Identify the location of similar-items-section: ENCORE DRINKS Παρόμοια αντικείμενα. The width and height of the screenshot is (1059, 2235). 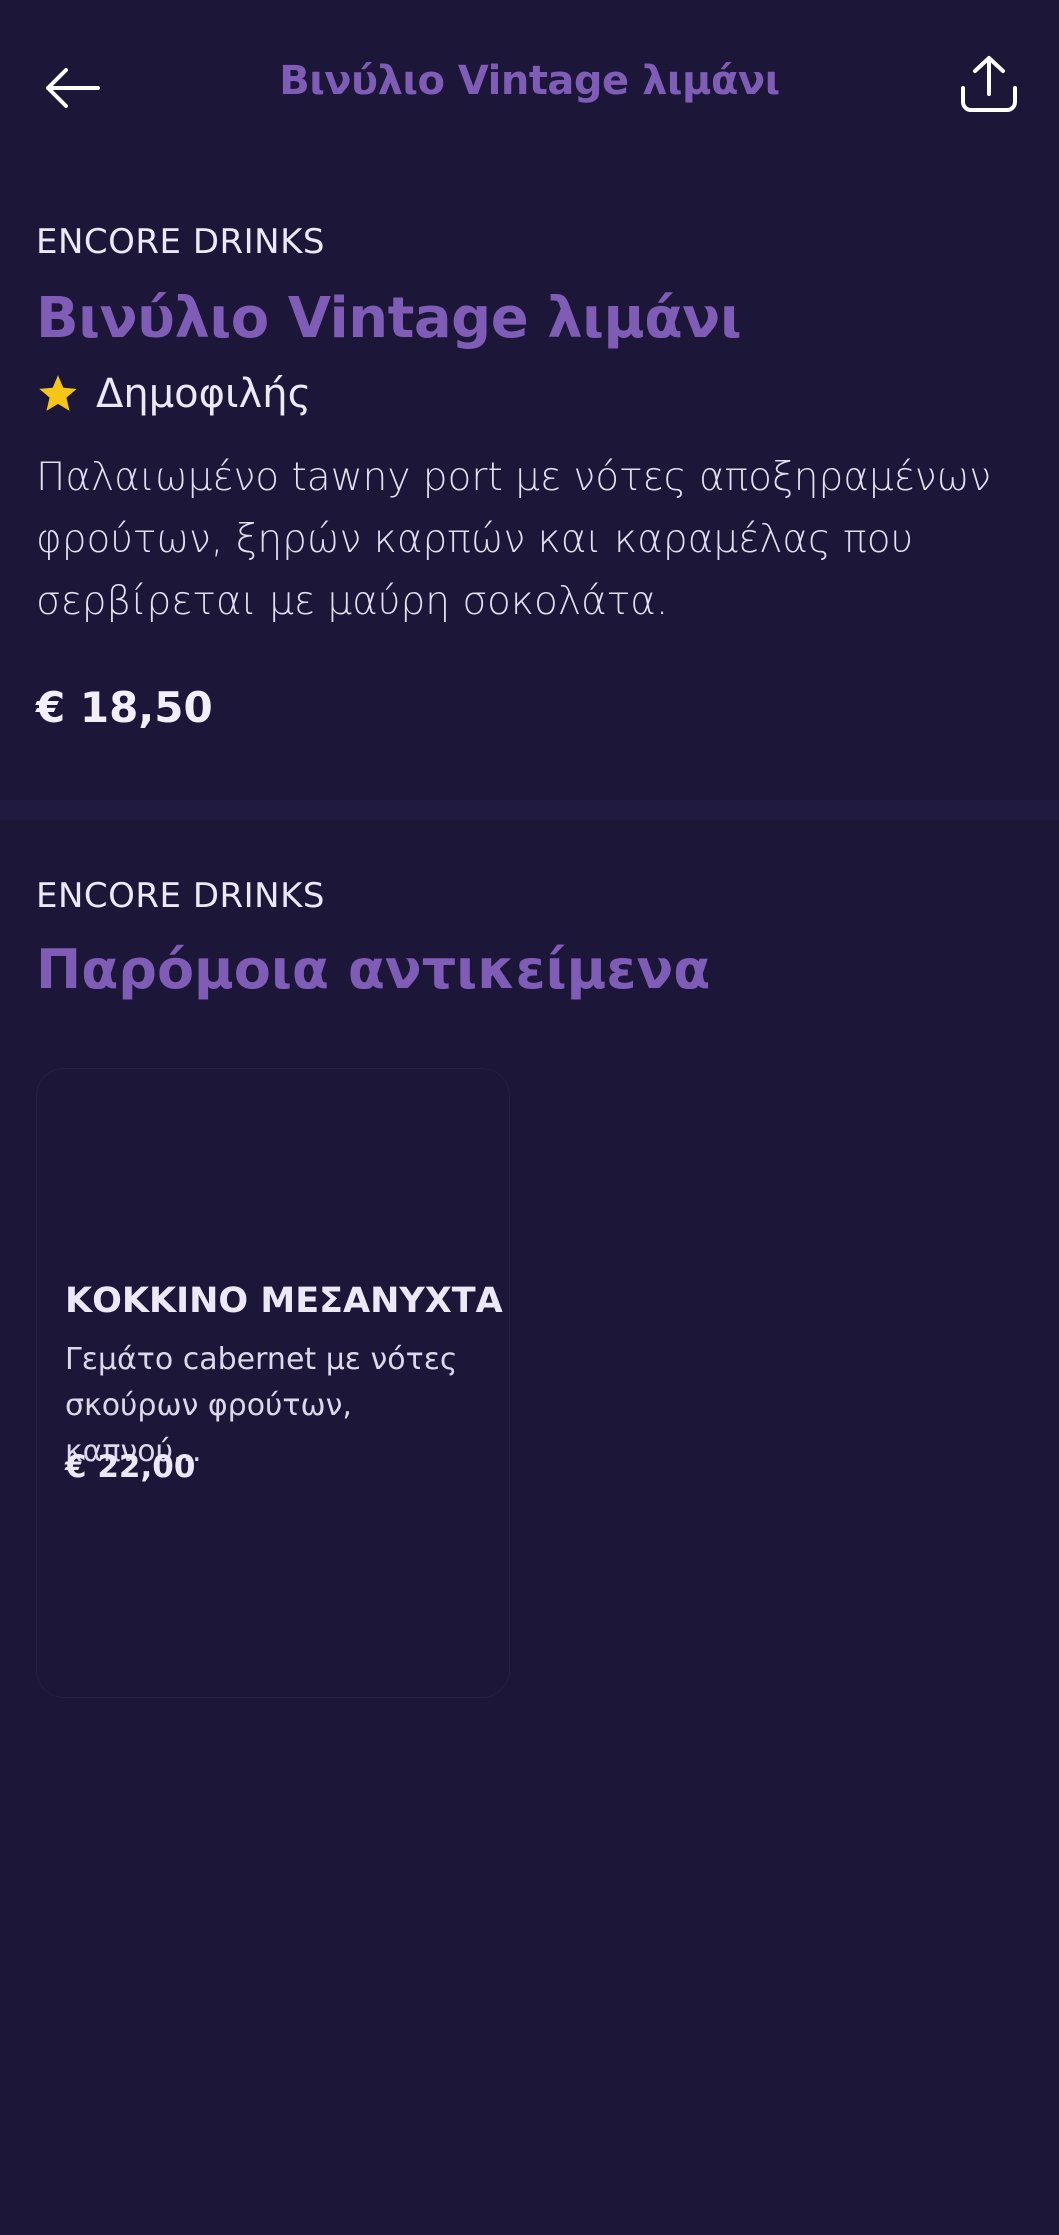
(531, 938).